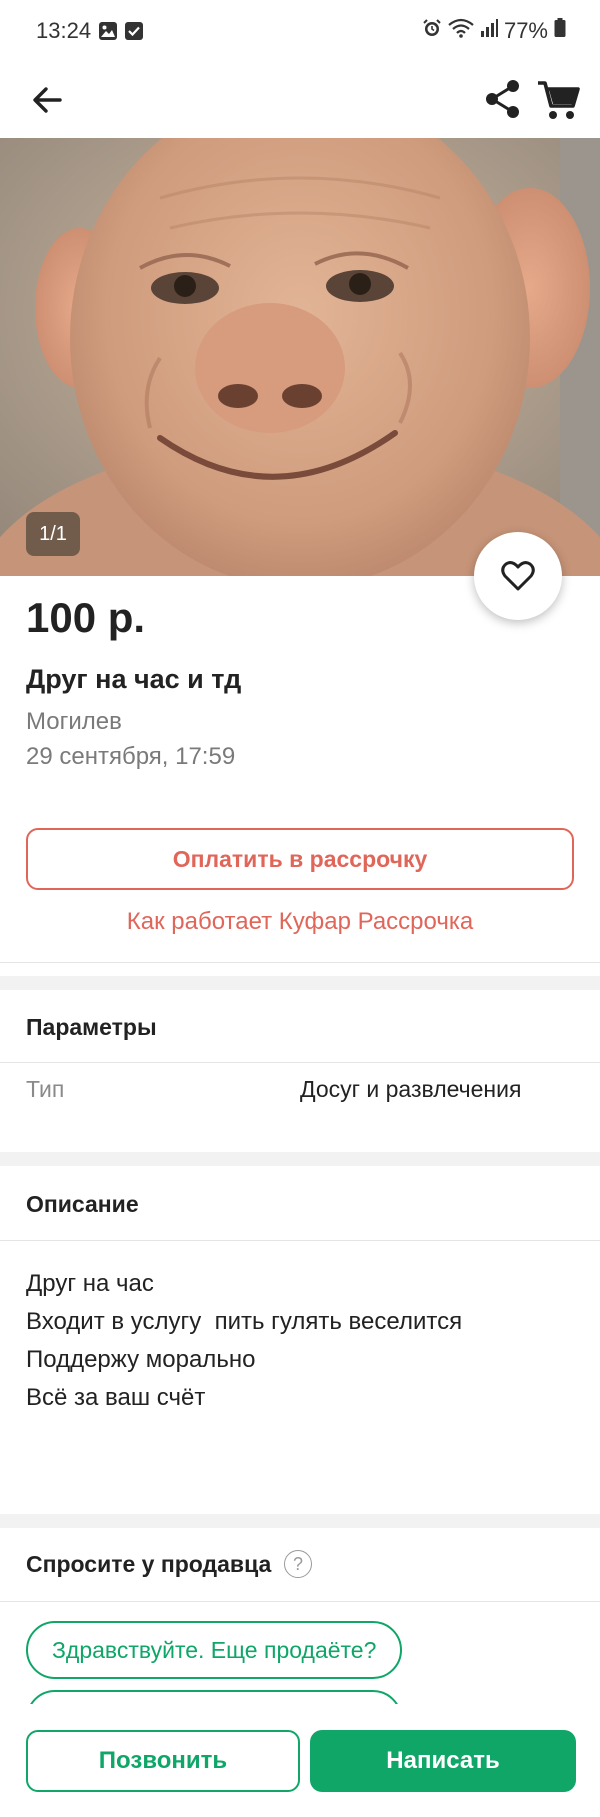 This screenshot has width=600, height=1817. Describe the element at coordinates (163, 1761) in the screenshot. I see `call-button: Позвонить` at that location.